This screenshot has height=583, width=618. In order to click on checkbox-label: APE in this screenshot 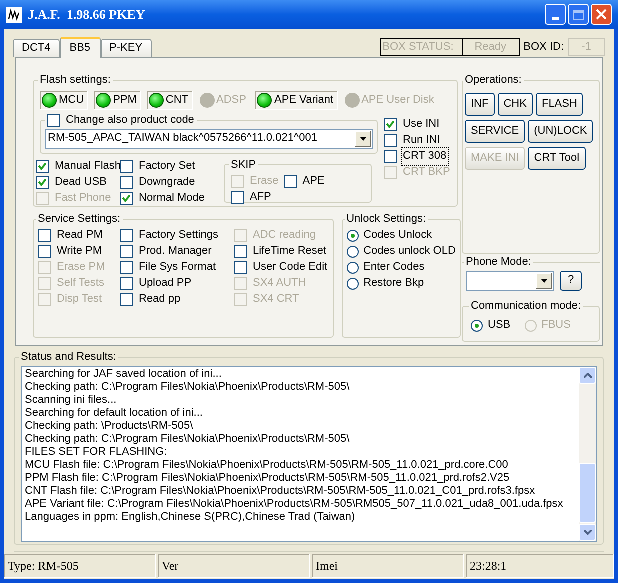, I will do `click(314, 181)`.